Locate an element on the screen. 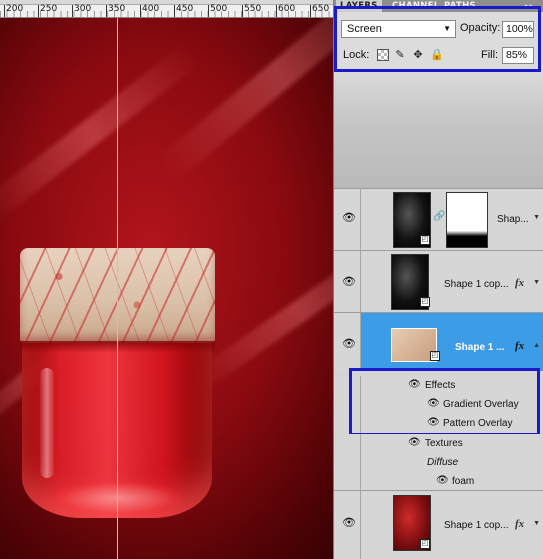 Image resolution: width=543 pixels, height=559 pixels. horizontal-ruler: 200 250 300 350 400 450 500 550 600 650 is located at coordinates (166, 9).